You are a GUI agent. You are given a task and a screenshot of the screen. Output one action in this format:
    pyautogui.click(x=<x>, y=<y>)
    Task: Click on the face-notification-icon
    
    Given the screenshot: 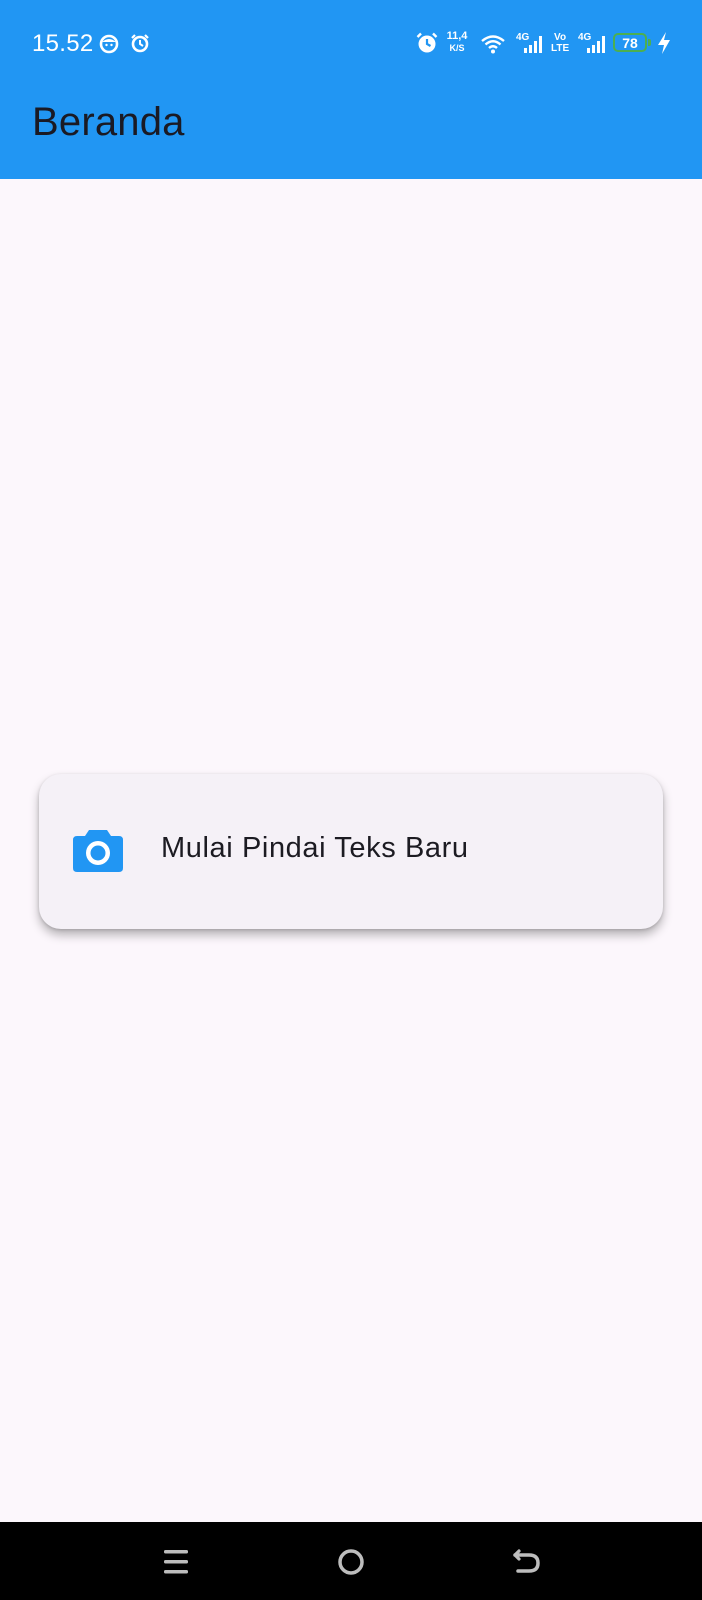 What is the action you would take?
    pyautogui.click(x=109, y=44)
    